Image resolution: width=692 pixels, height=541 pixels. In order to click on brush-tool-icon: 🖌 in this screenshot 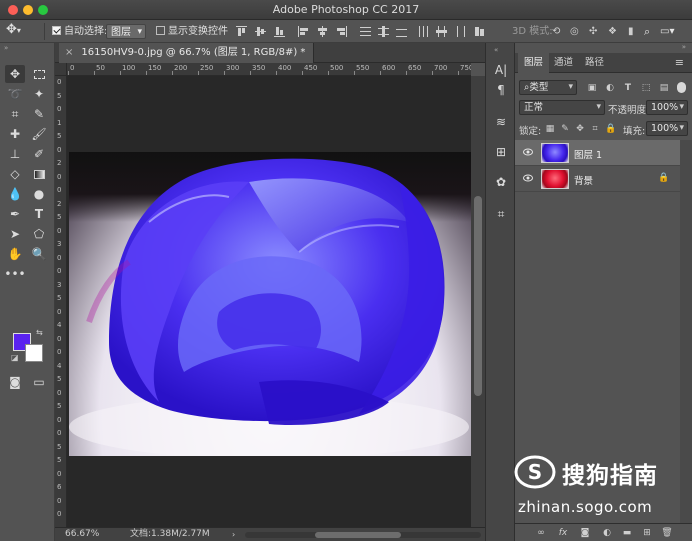, I will do `click(39, 134)`.